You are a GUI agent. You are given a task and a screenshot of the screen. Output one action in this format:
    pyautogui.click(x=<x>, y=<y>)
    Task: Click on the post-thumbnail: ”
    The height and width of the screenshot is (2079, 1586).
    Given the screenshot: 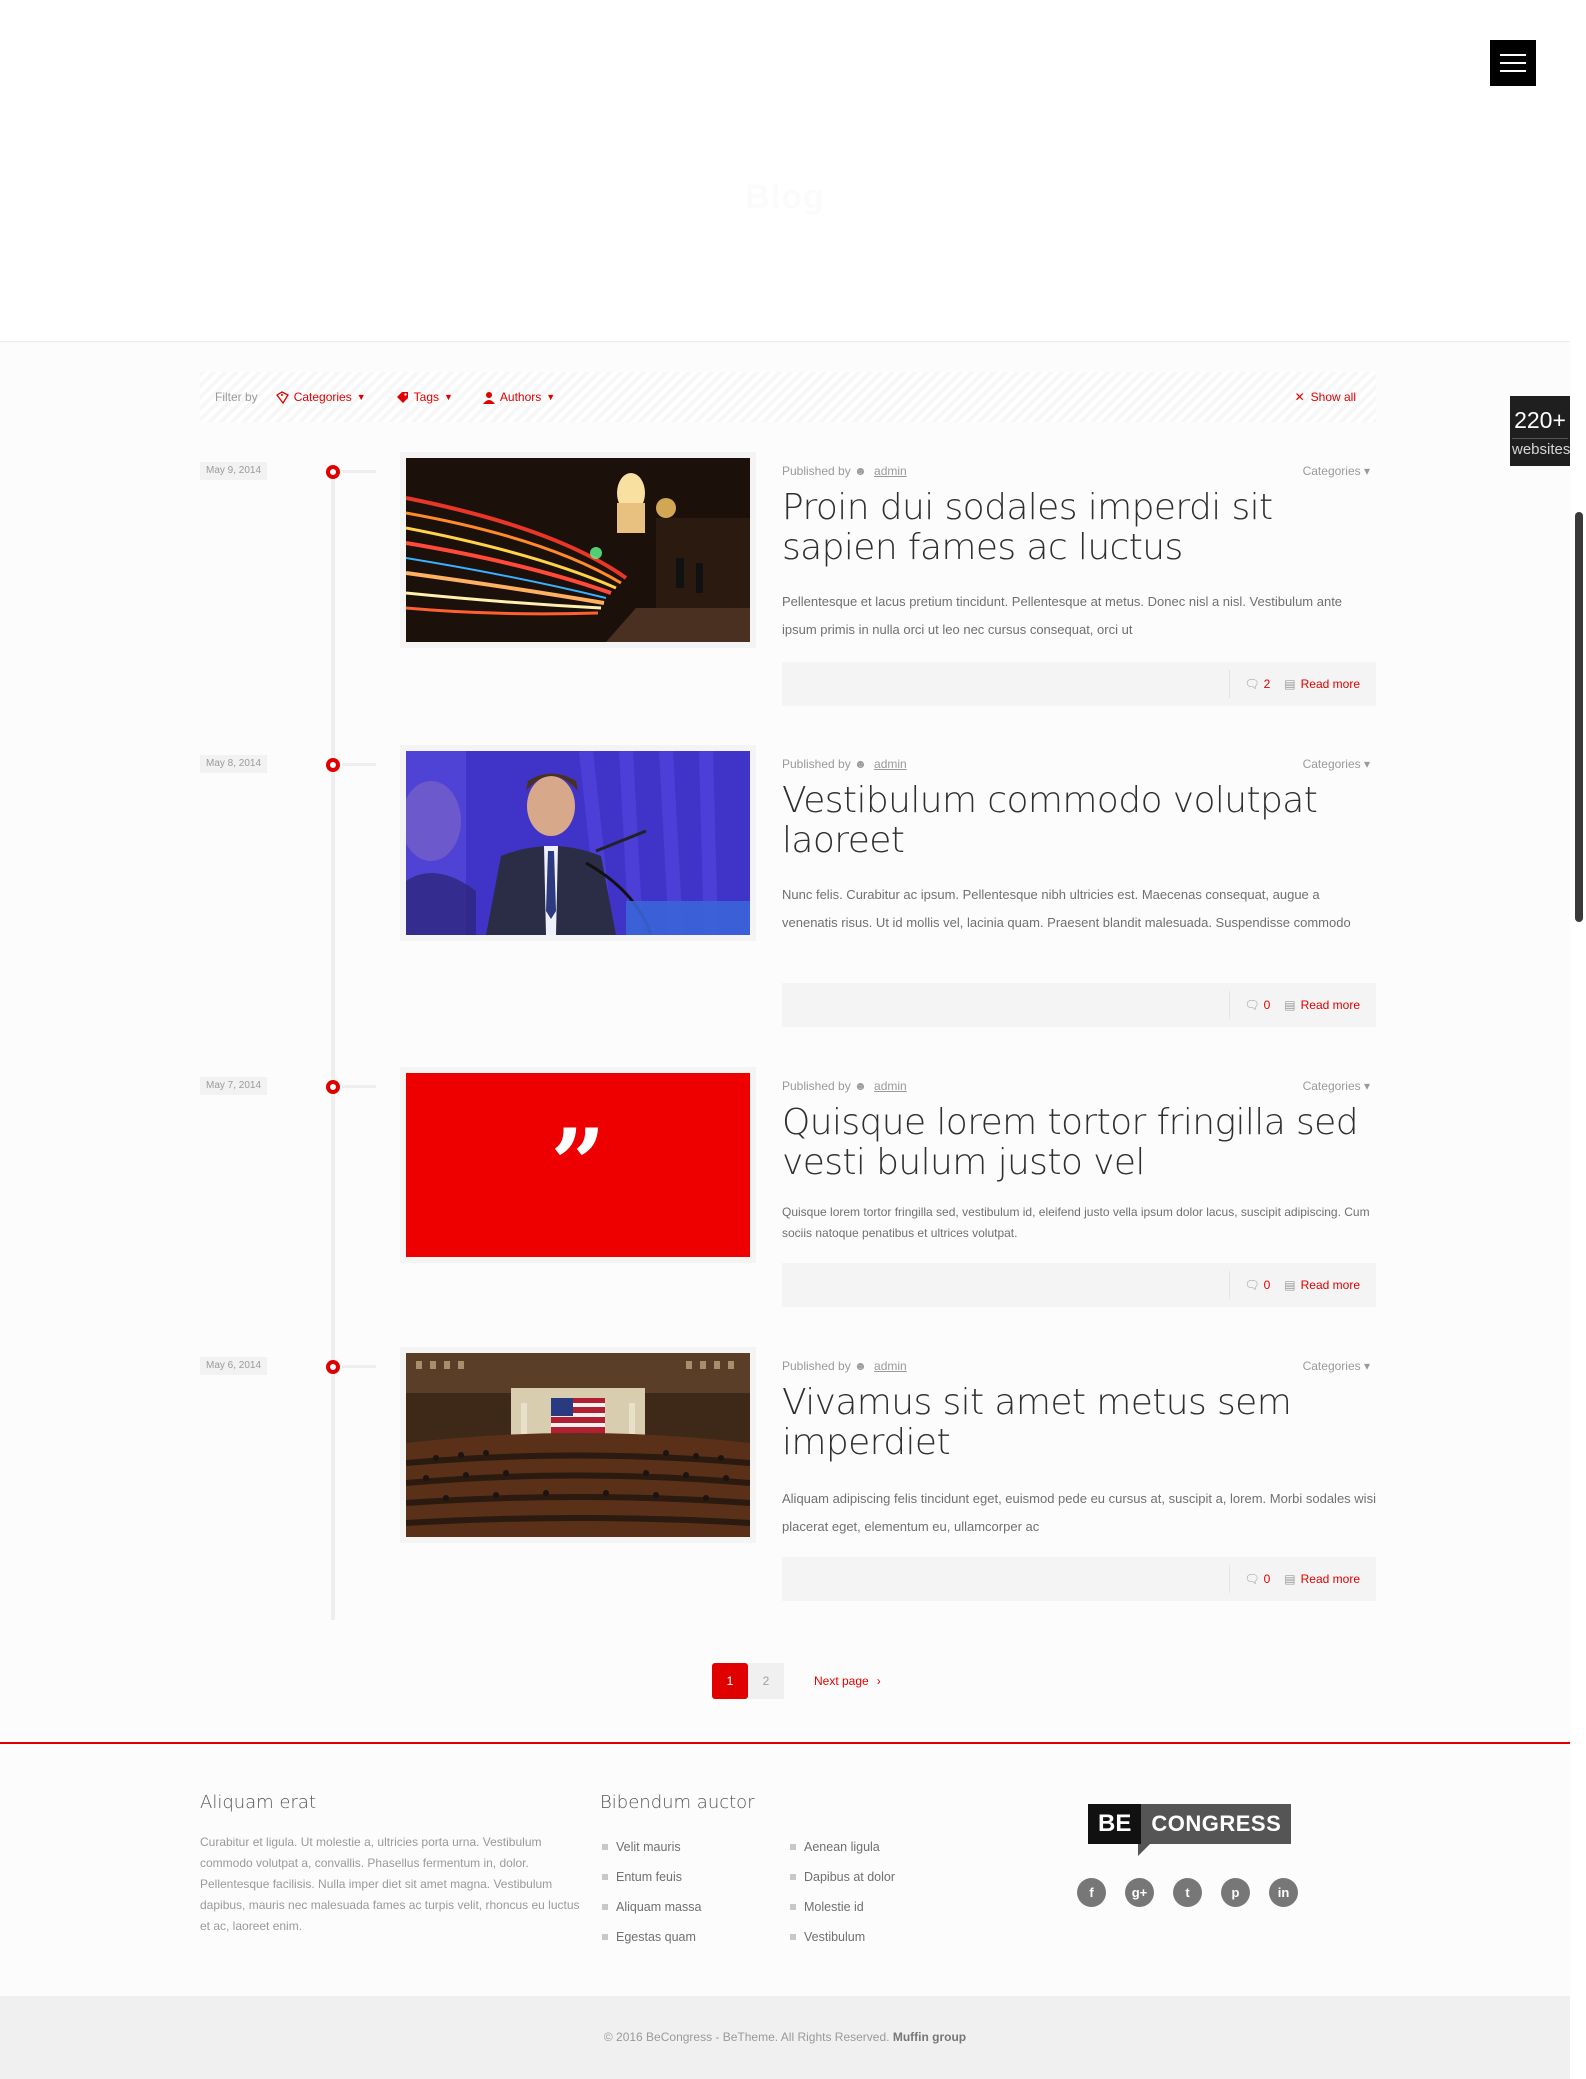 What is the action you would take?
    pyautogui.click(x=578, y=1165)
    